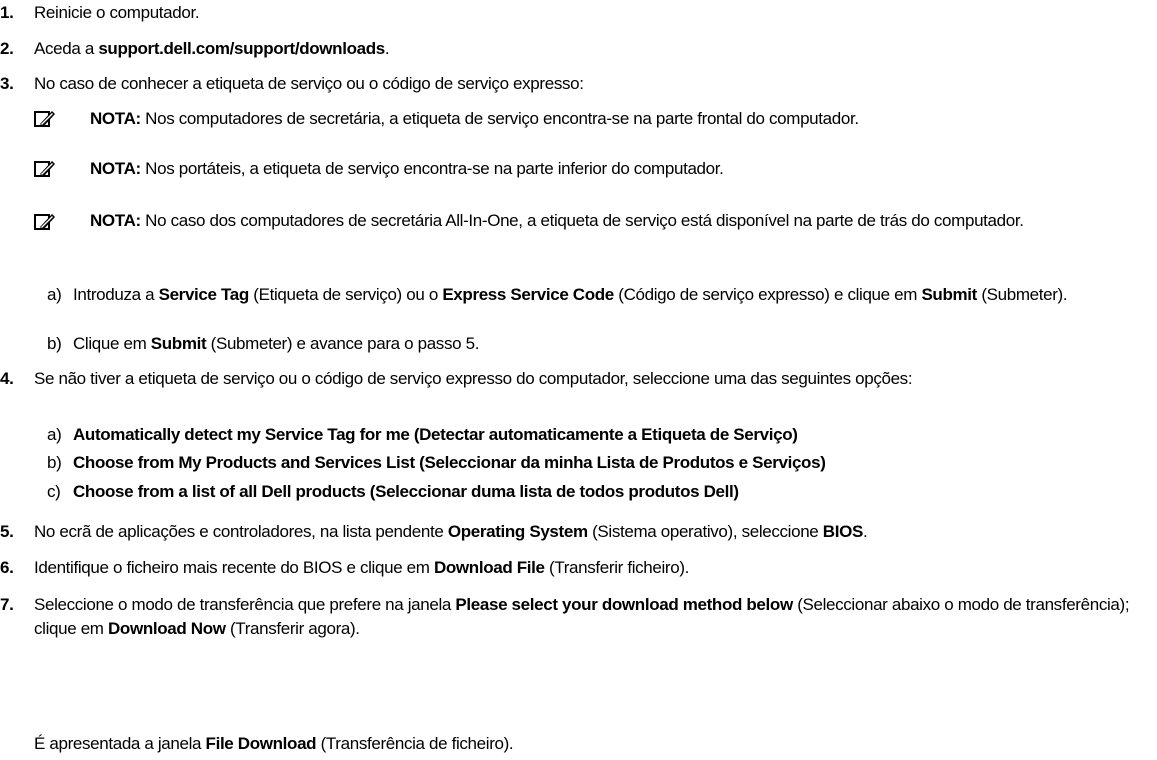 This screenshot has height=760, width=1157. What do you see at coordinates (166, 628) in the screenshot?
I see `bold-term: Download Now` at bounding box center [166, 628].